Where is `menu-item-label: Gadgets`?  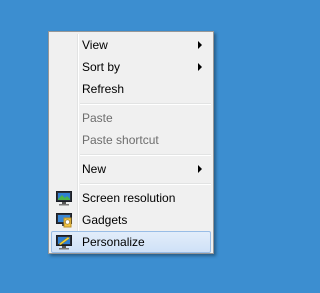 menu-item-label: Gadgets is located at coordinates (105, 220).